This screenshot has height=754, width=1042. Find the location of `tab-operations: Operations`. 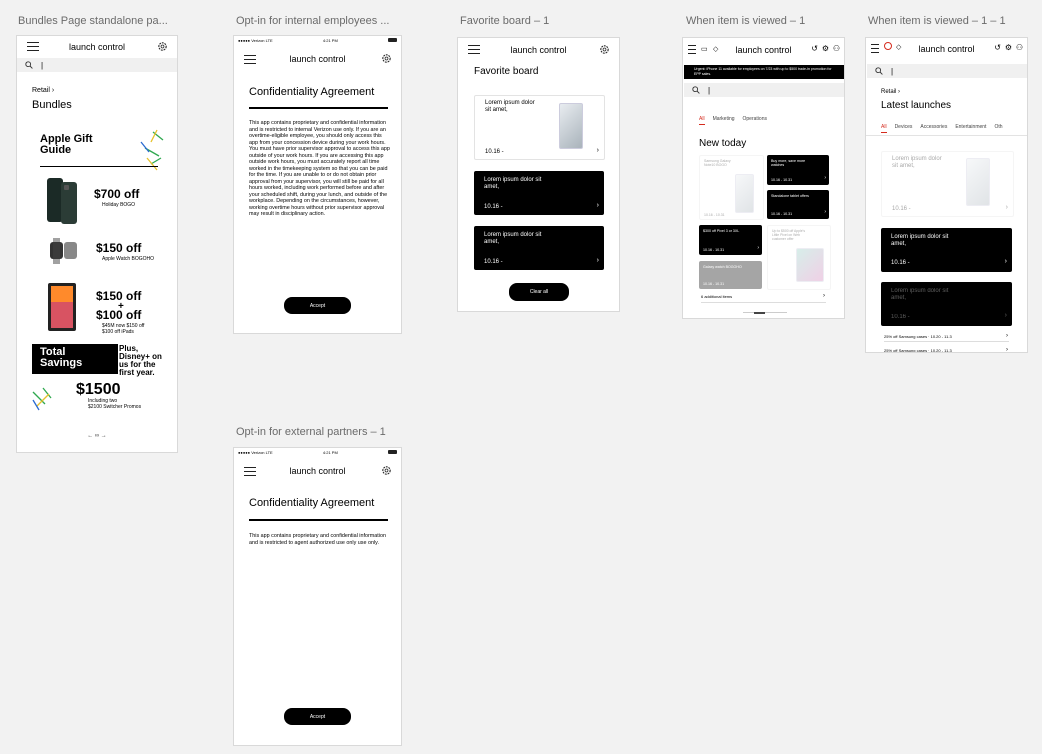

tab-operations: Operations is located at coordinates (755, 120).